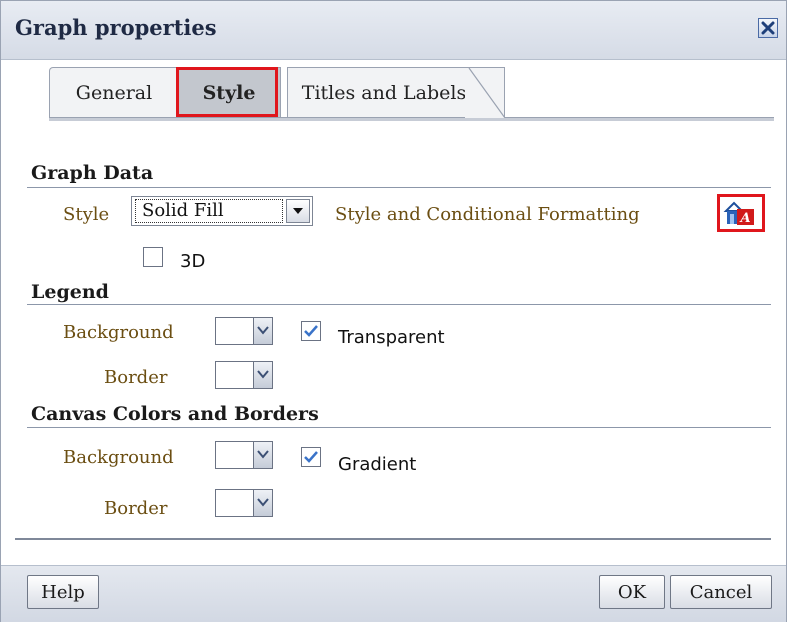  I want to click on svg-text: A, so click(744, 218).